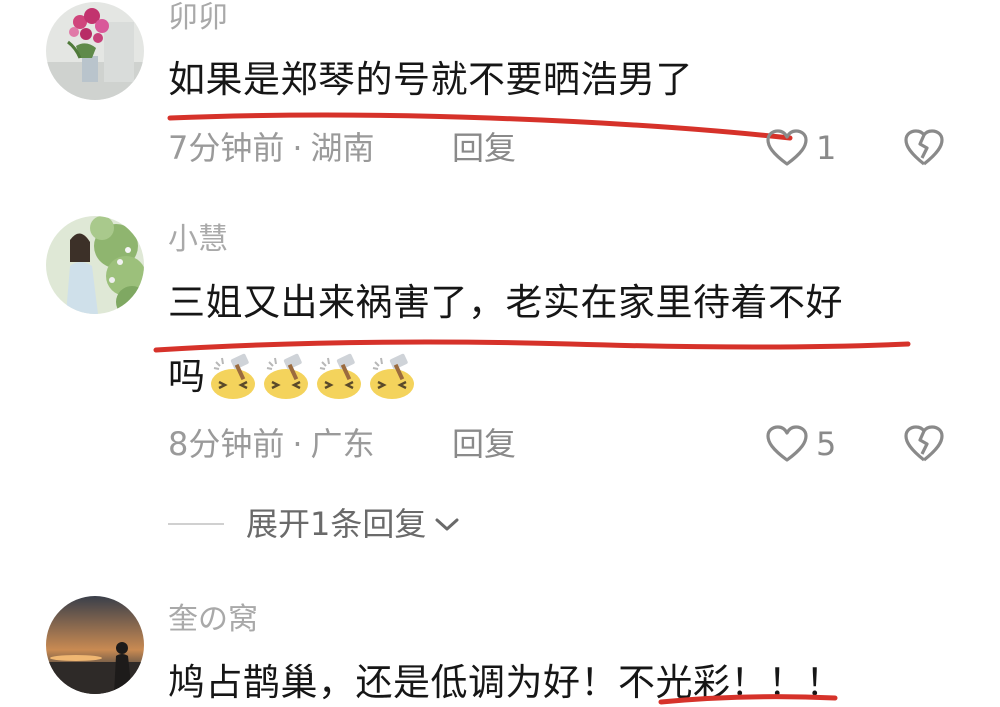 Image resolution: width=1000 pixels, height=707 pixels. I want to click on comment-text-continued: 吗, so click(187, 376).